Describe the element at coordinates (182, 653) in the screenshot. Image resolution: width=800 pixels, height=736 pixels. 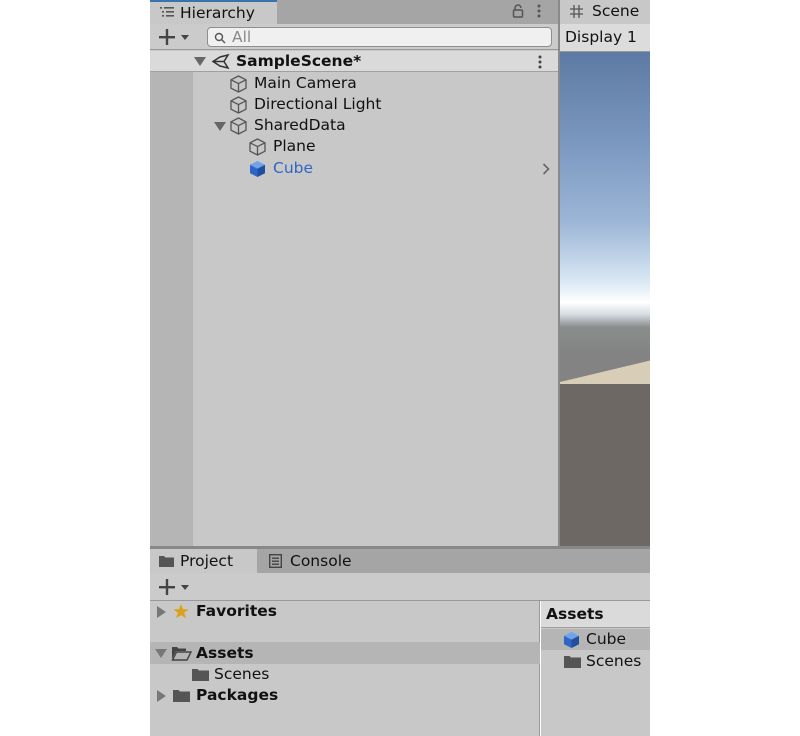
I see `folder-open-icon` at that location.